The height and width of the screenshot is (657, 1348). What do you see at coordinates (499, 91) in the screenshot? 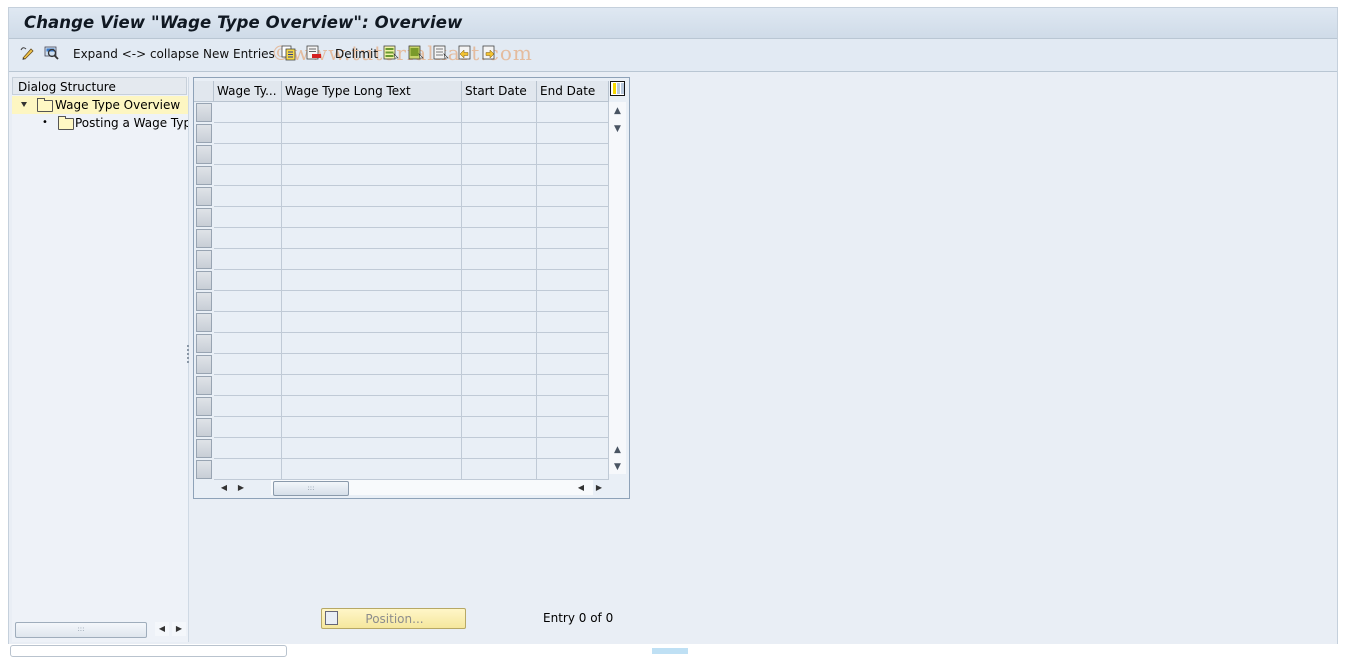
I see `column-header-start-date: Start Date` at bounding box center [499, 91].